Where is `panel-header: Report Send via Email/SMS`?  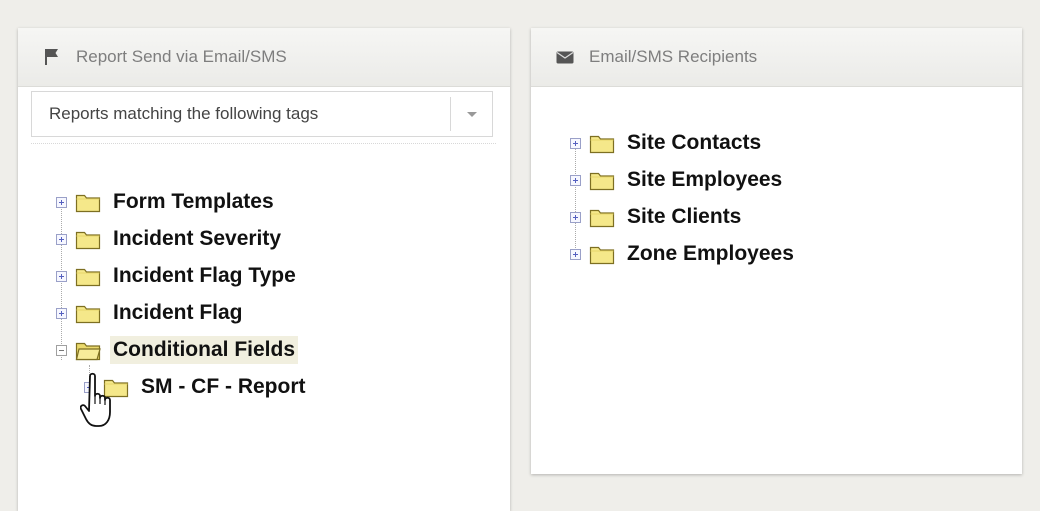 panel-header: Report Send via Email/SMS is located at coordinates (264, 57).